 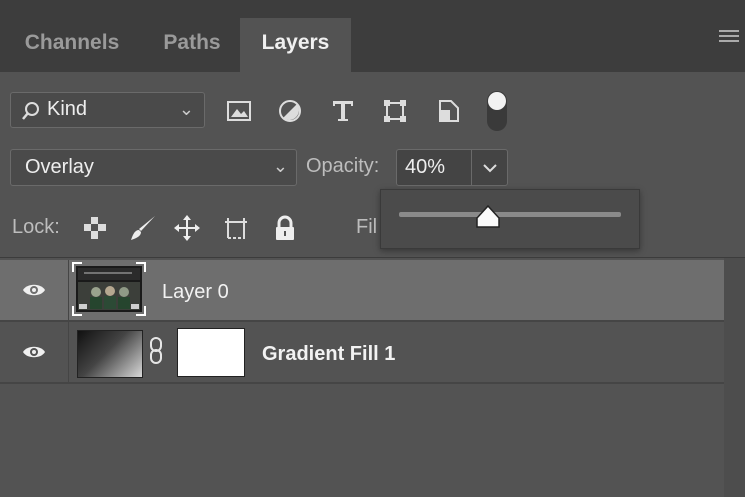 What do you see at coordinates (285, 228) in the screenshot?
I see `lock-all-icon` at bounding box center [285, 228].